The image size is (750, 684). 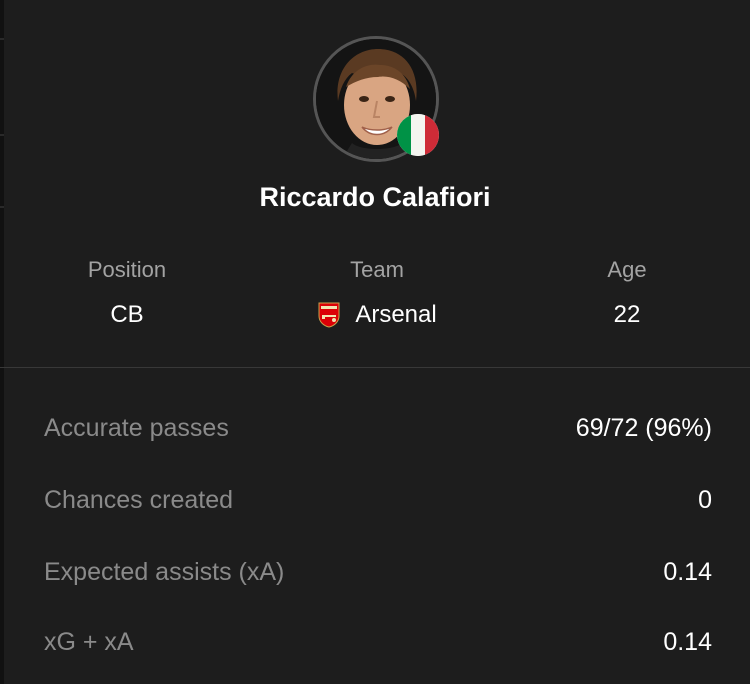 What do you see at coordinates (136, 427) in the screenshot?
I see `stat-label: Accurate passes` at bounding box center [136, 427].